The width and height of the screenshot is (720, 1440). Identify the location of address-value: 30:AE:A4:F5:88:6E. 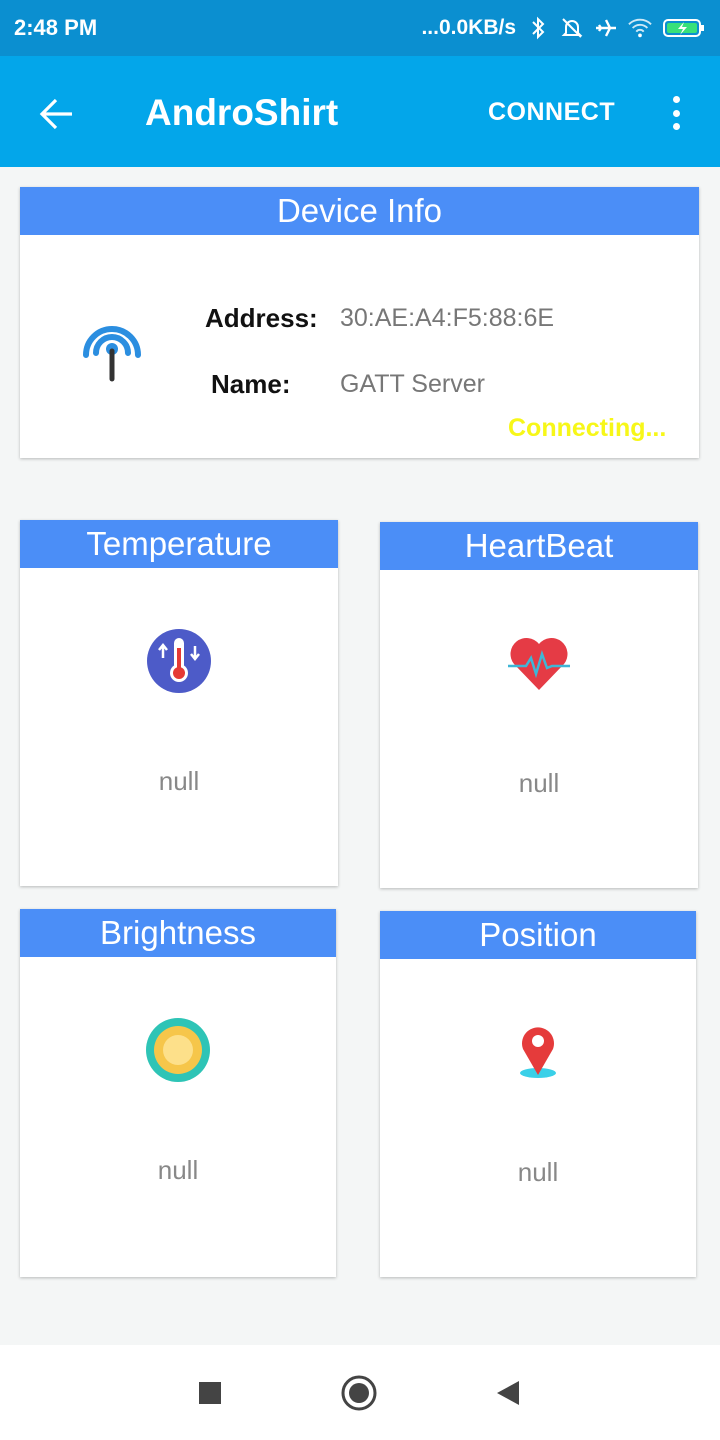
(447, 318).